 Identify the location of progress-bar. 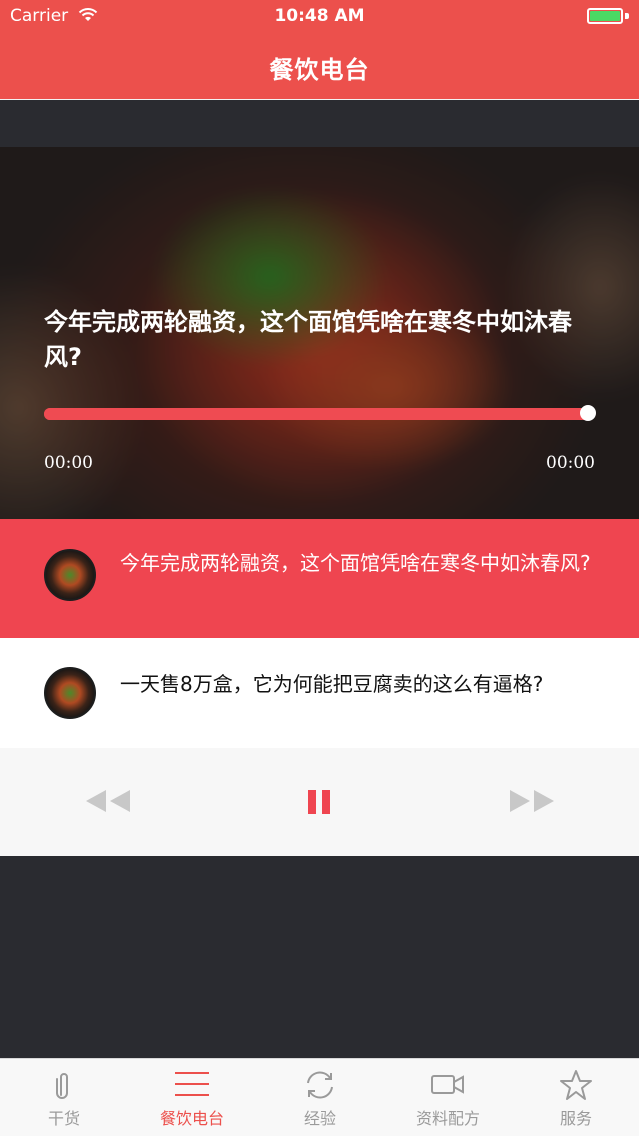
(319, 414).